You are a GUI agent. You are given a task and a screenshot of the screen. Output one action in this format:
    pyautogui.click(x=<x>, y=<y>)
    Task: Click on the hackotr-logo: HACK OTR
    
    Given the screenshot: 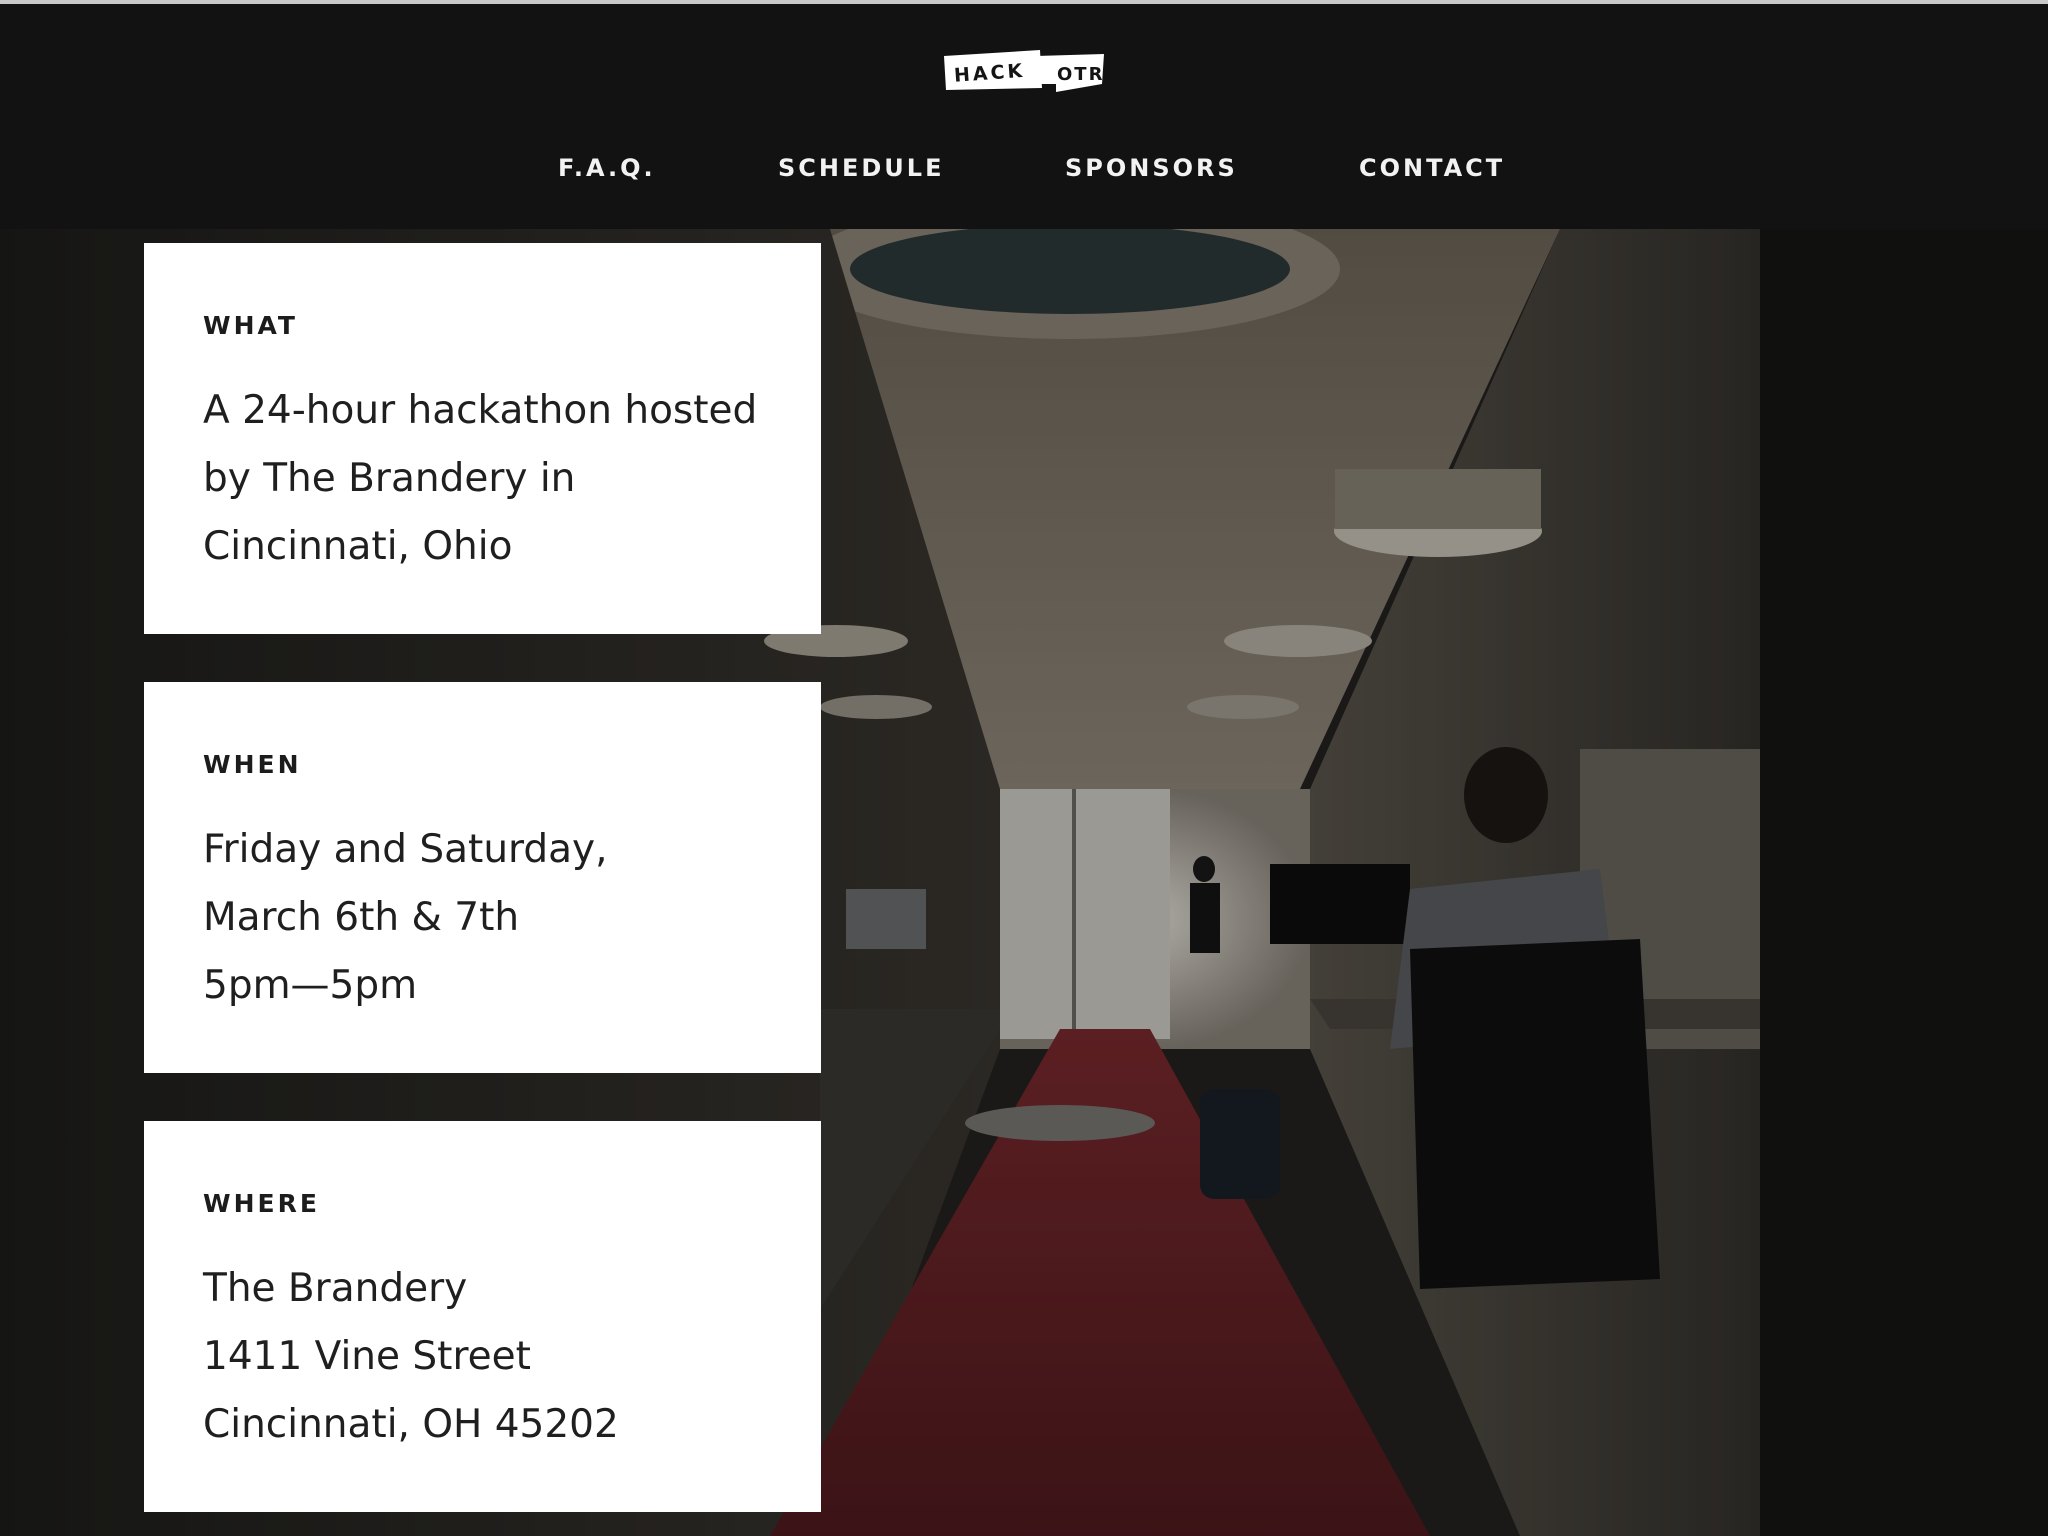 What is the action you would take?
    pyautogui.click(x=1024, y=74)
    